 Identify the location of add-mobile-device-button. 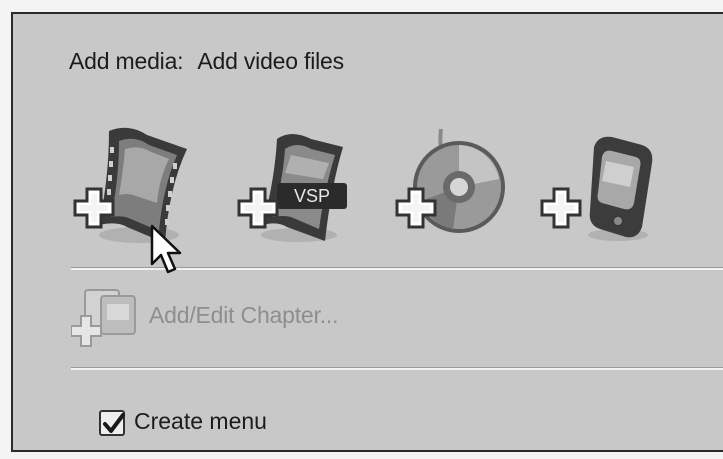
(603, 187).